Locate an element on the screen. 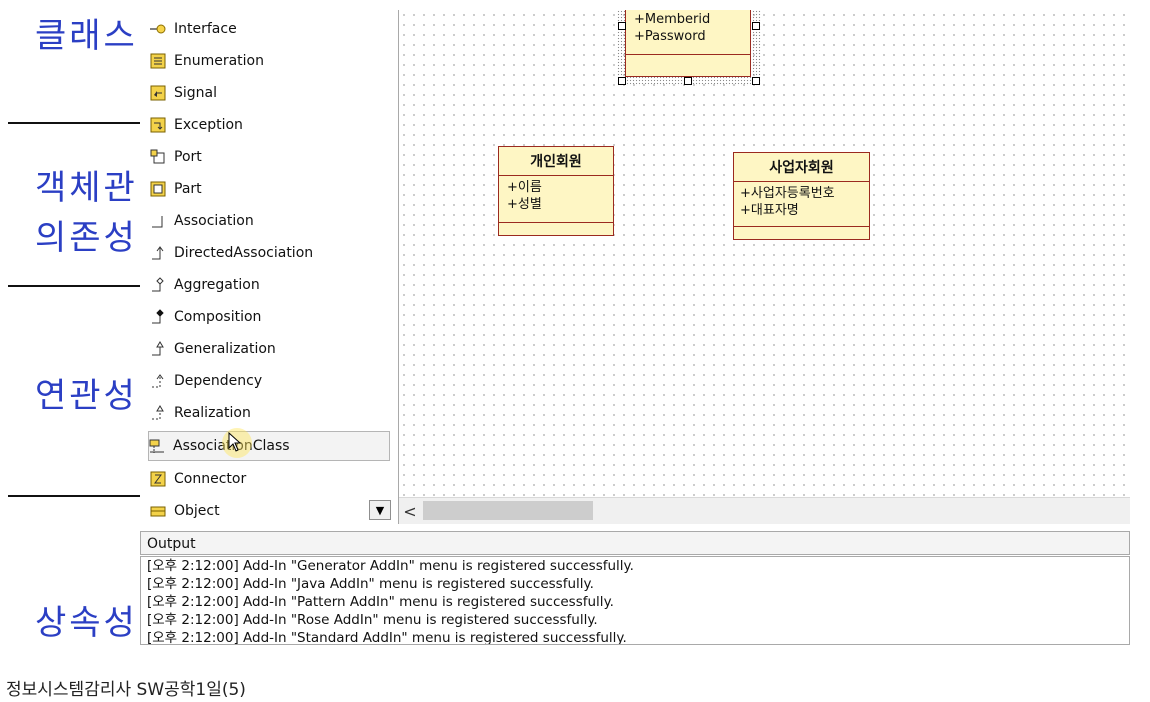 This screenshot has width=1150, height=702. tool-label: Part is located at coordinates (188, 189).